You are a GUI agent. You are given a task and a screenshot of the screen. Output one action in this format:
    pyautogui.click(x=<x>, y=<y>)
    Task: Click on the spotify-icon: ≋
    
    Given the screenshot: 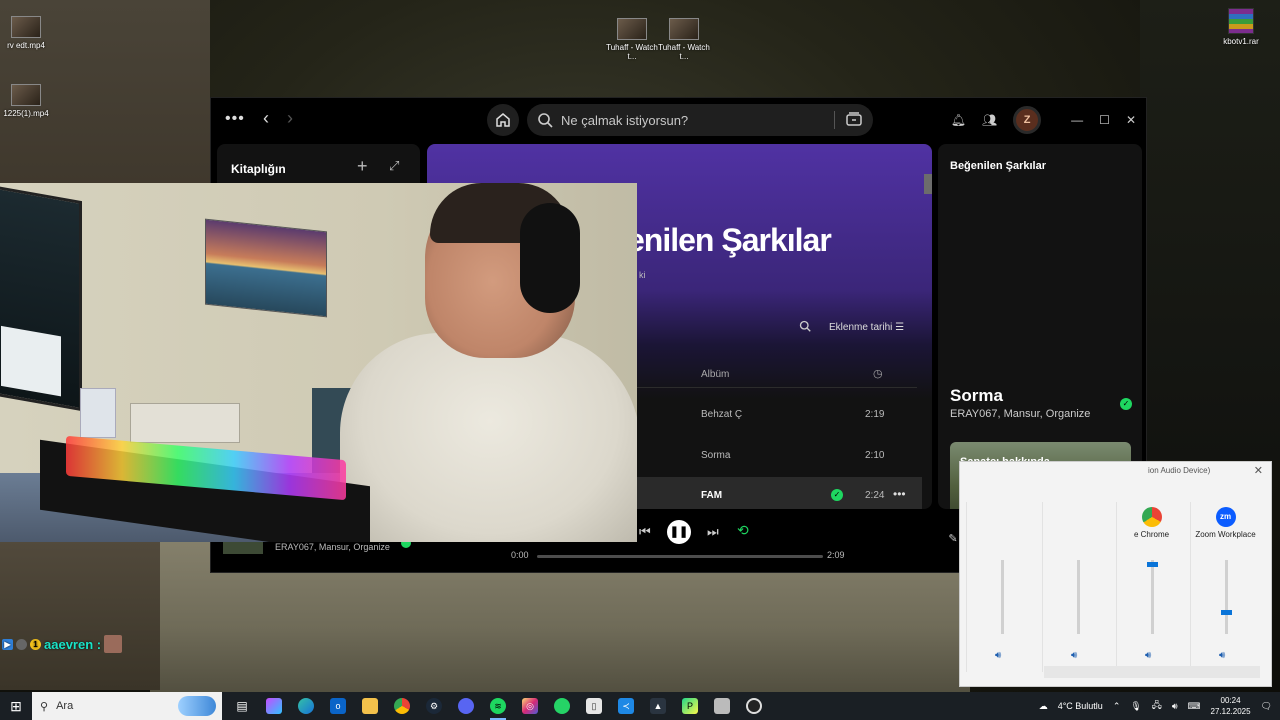 What is the action you would take?
    pyautogui.click(x=498, y=706)
    